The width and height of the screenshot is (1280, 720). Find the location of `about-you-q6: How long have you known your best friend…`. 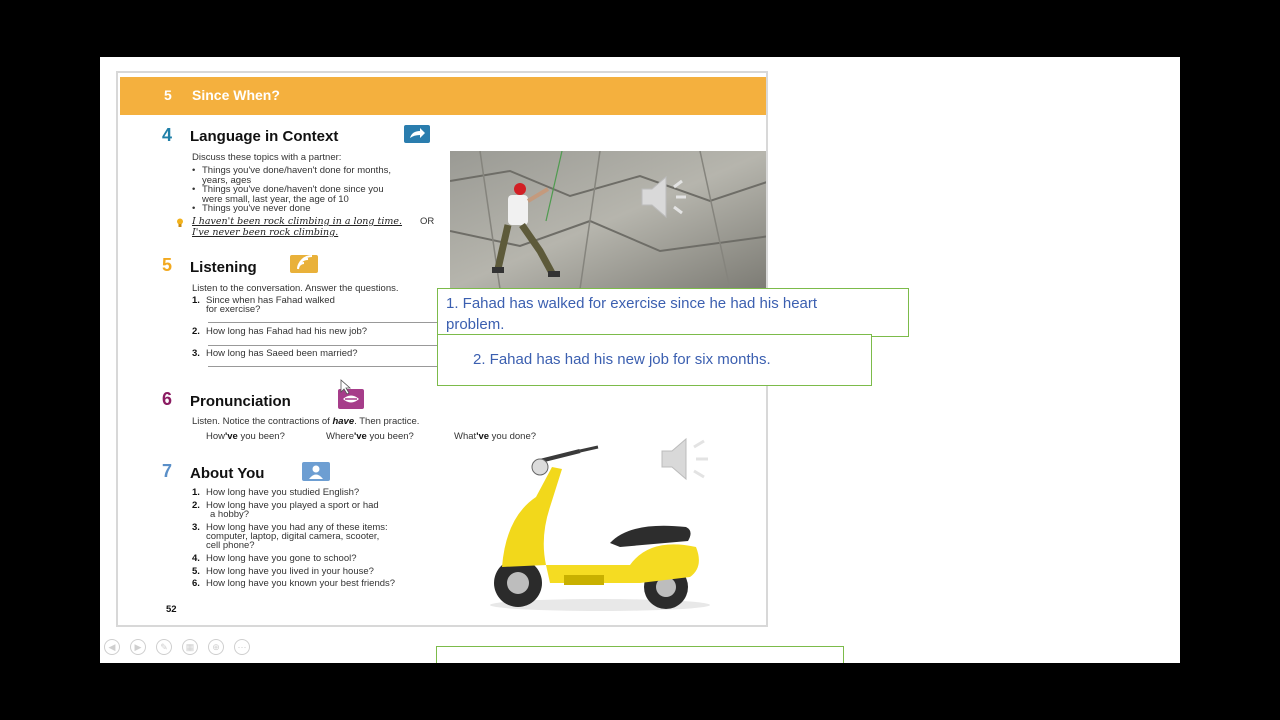

about-you-q6: How long have you known your best friend… is located at coordinates (301, 583).